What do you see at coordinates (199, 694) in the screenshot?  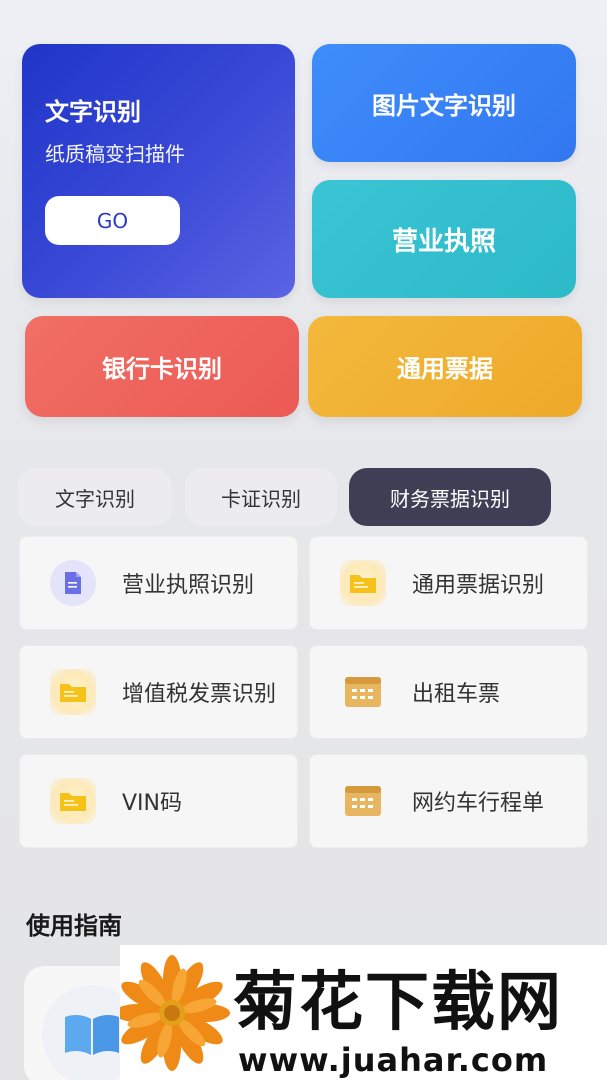 I see `list-item-label: 增值税发票识别` at bounding box center [199, 694].